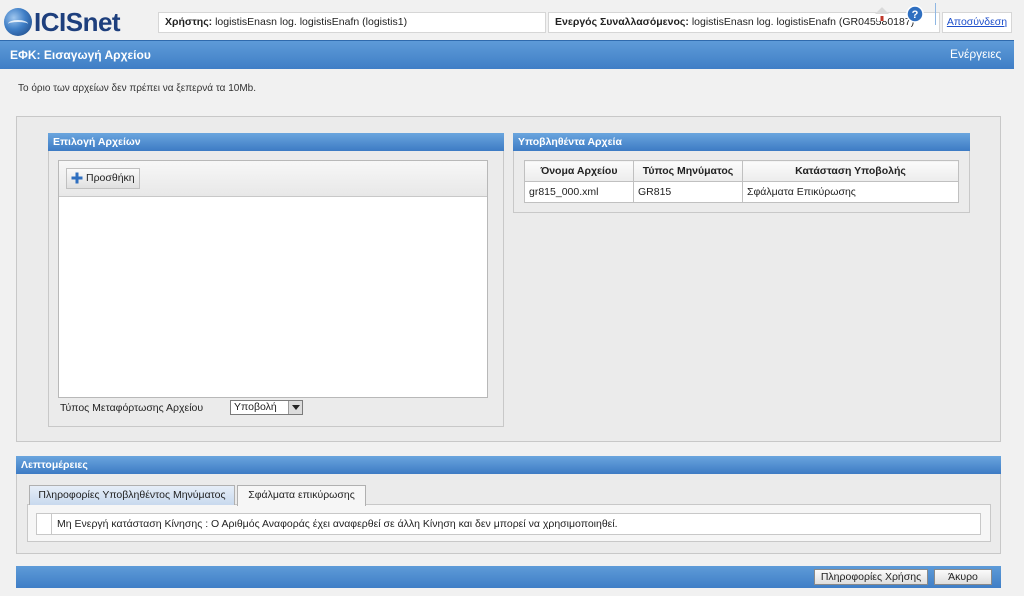 The image size is (1024, 596). I want to click on upload-type-value: Υποβολή, so click(255, 407).